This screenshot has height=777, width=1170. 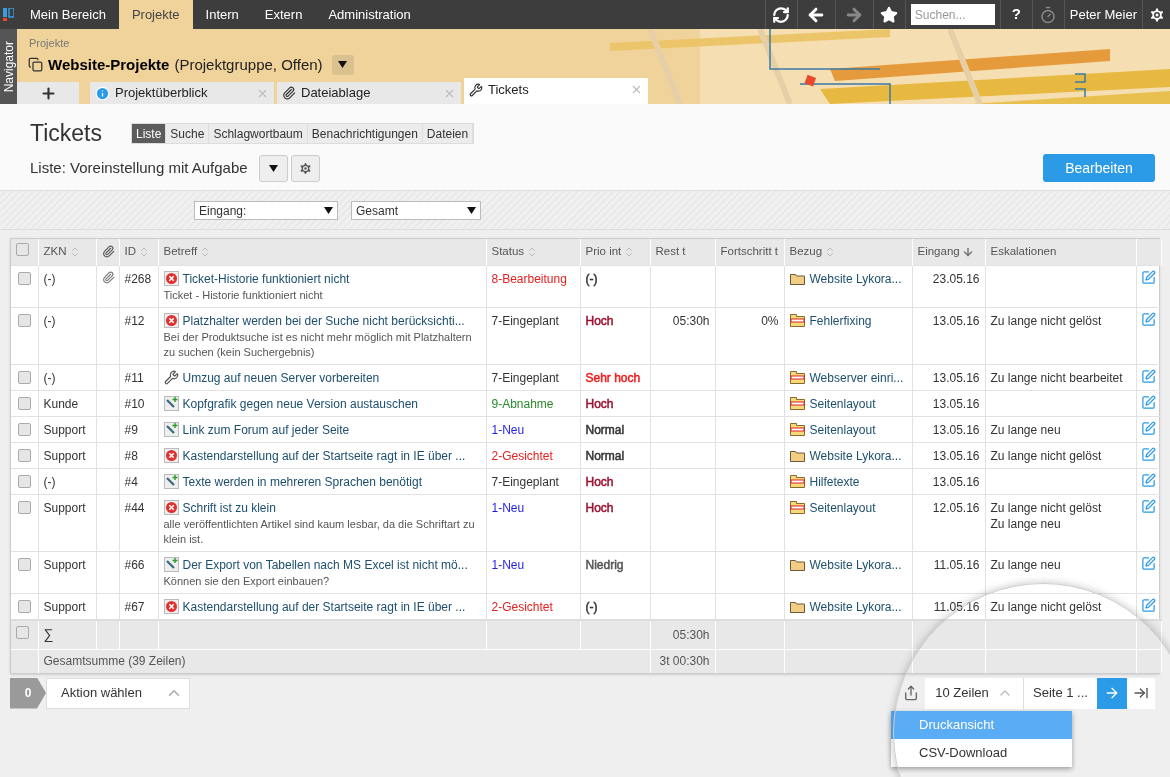 I want to click on column-header: Prio int, so click(x=603, y=252).